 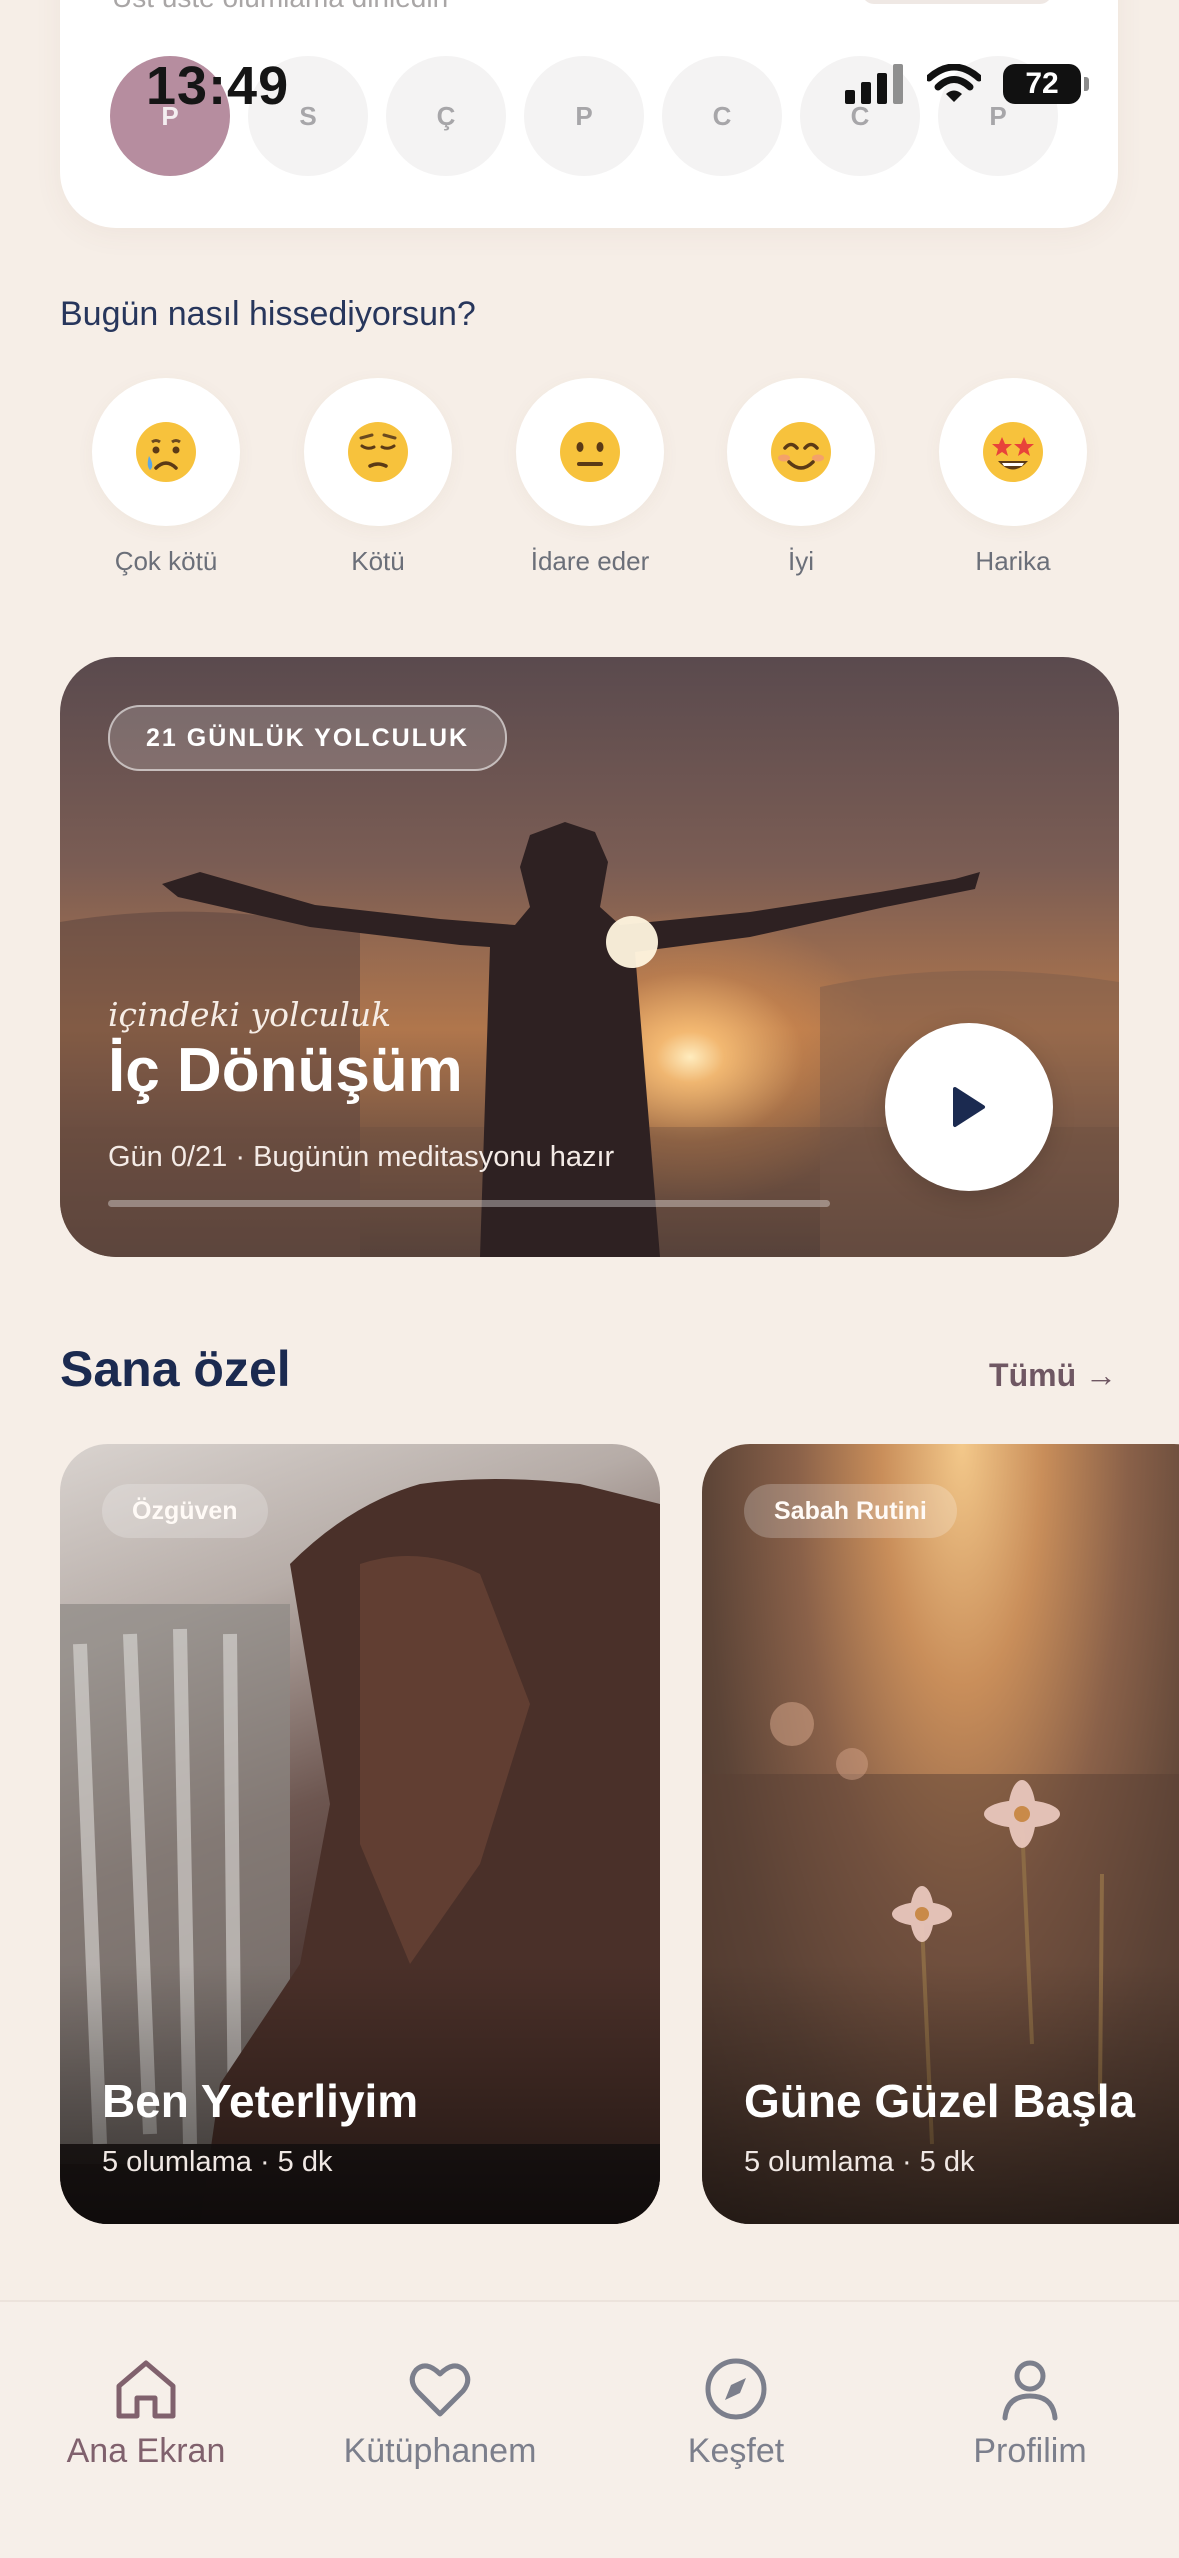 I want to click on day-circle-4: P, so click(x=584, y=116).